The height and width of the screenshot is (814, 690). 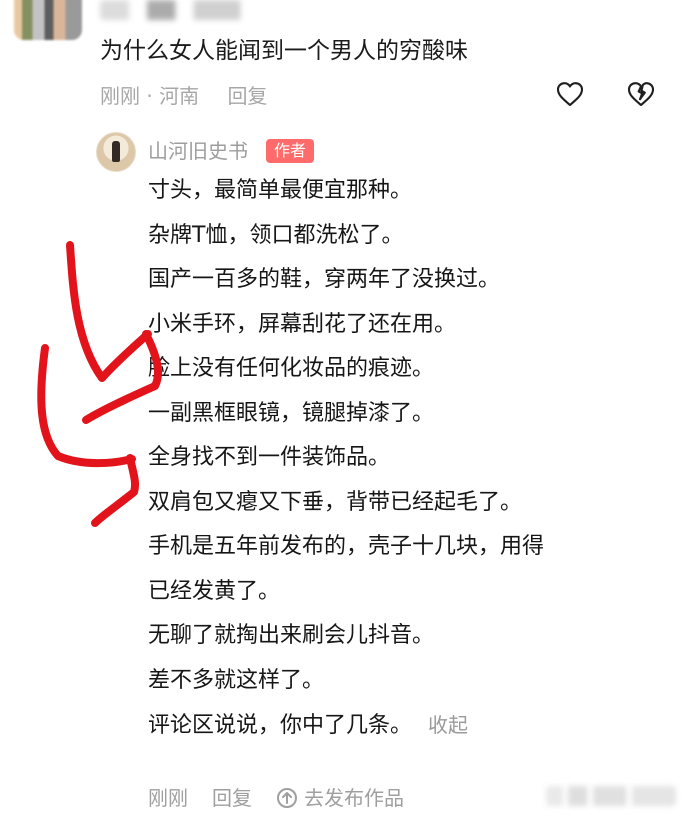 I want to click on reply-line: 差不多就这样了。, so click(x=408, y=681).